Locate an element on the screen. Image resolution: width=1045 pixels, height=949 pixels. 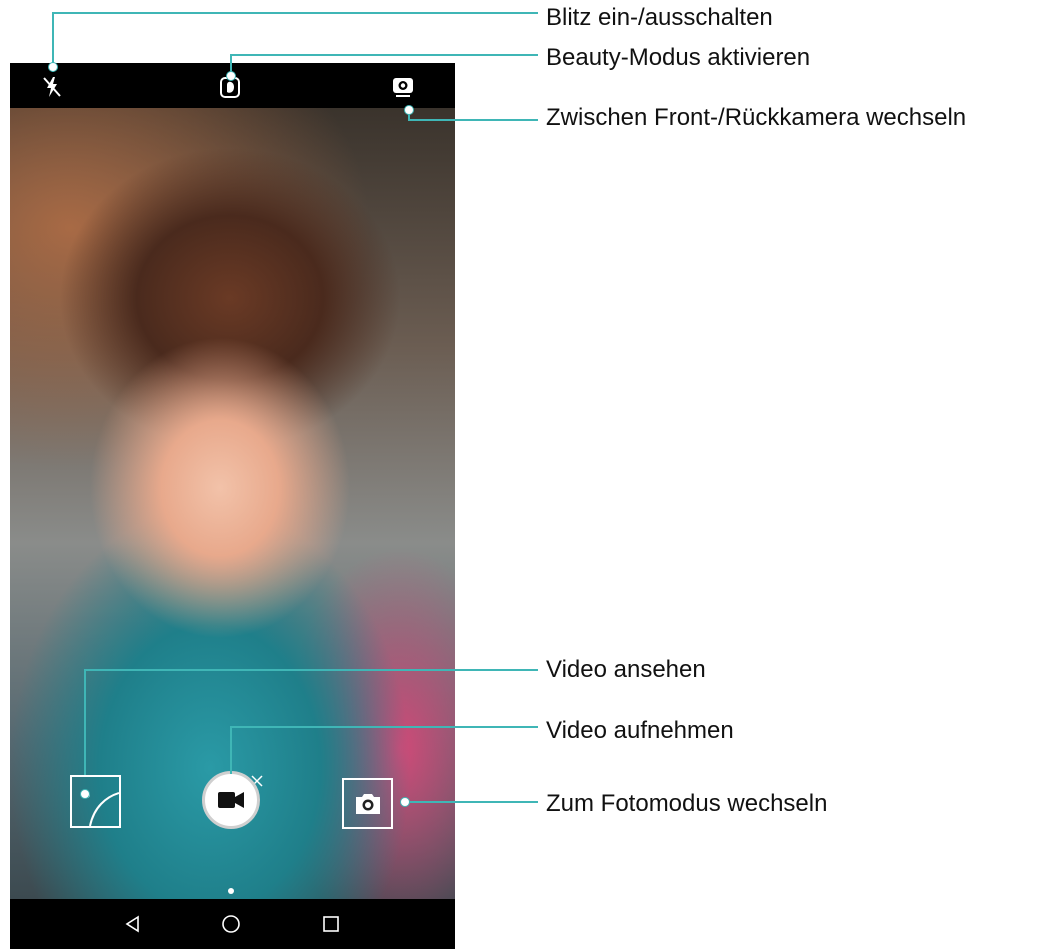
recents-square-icon is located at coordinates (331, 924).